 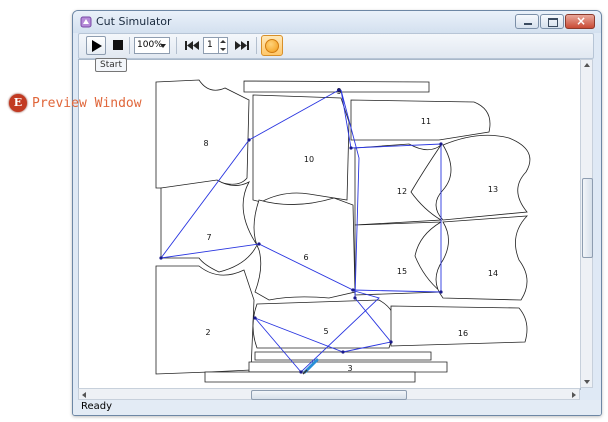 I want to click on piece-label-2: 2, so click(x=207, y=332).